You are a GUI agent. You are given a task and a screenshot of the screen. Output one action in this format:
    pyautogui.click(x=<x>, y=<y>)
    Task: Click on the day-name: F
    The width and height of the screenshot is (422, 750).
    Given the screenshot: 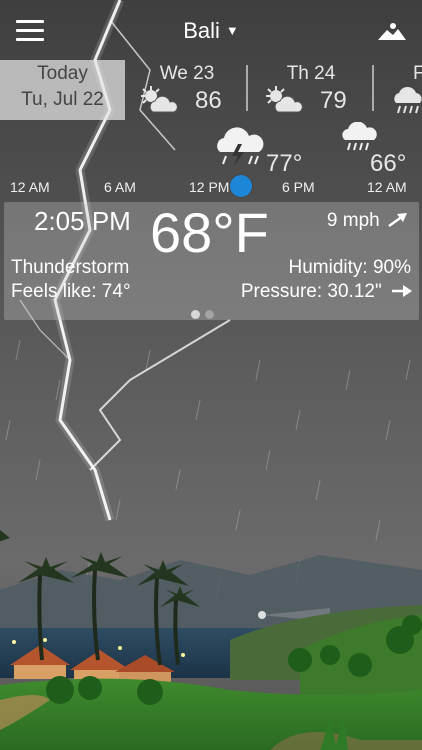 What is the action you would take?
    pyautogui.click(x=417, y=73)
    